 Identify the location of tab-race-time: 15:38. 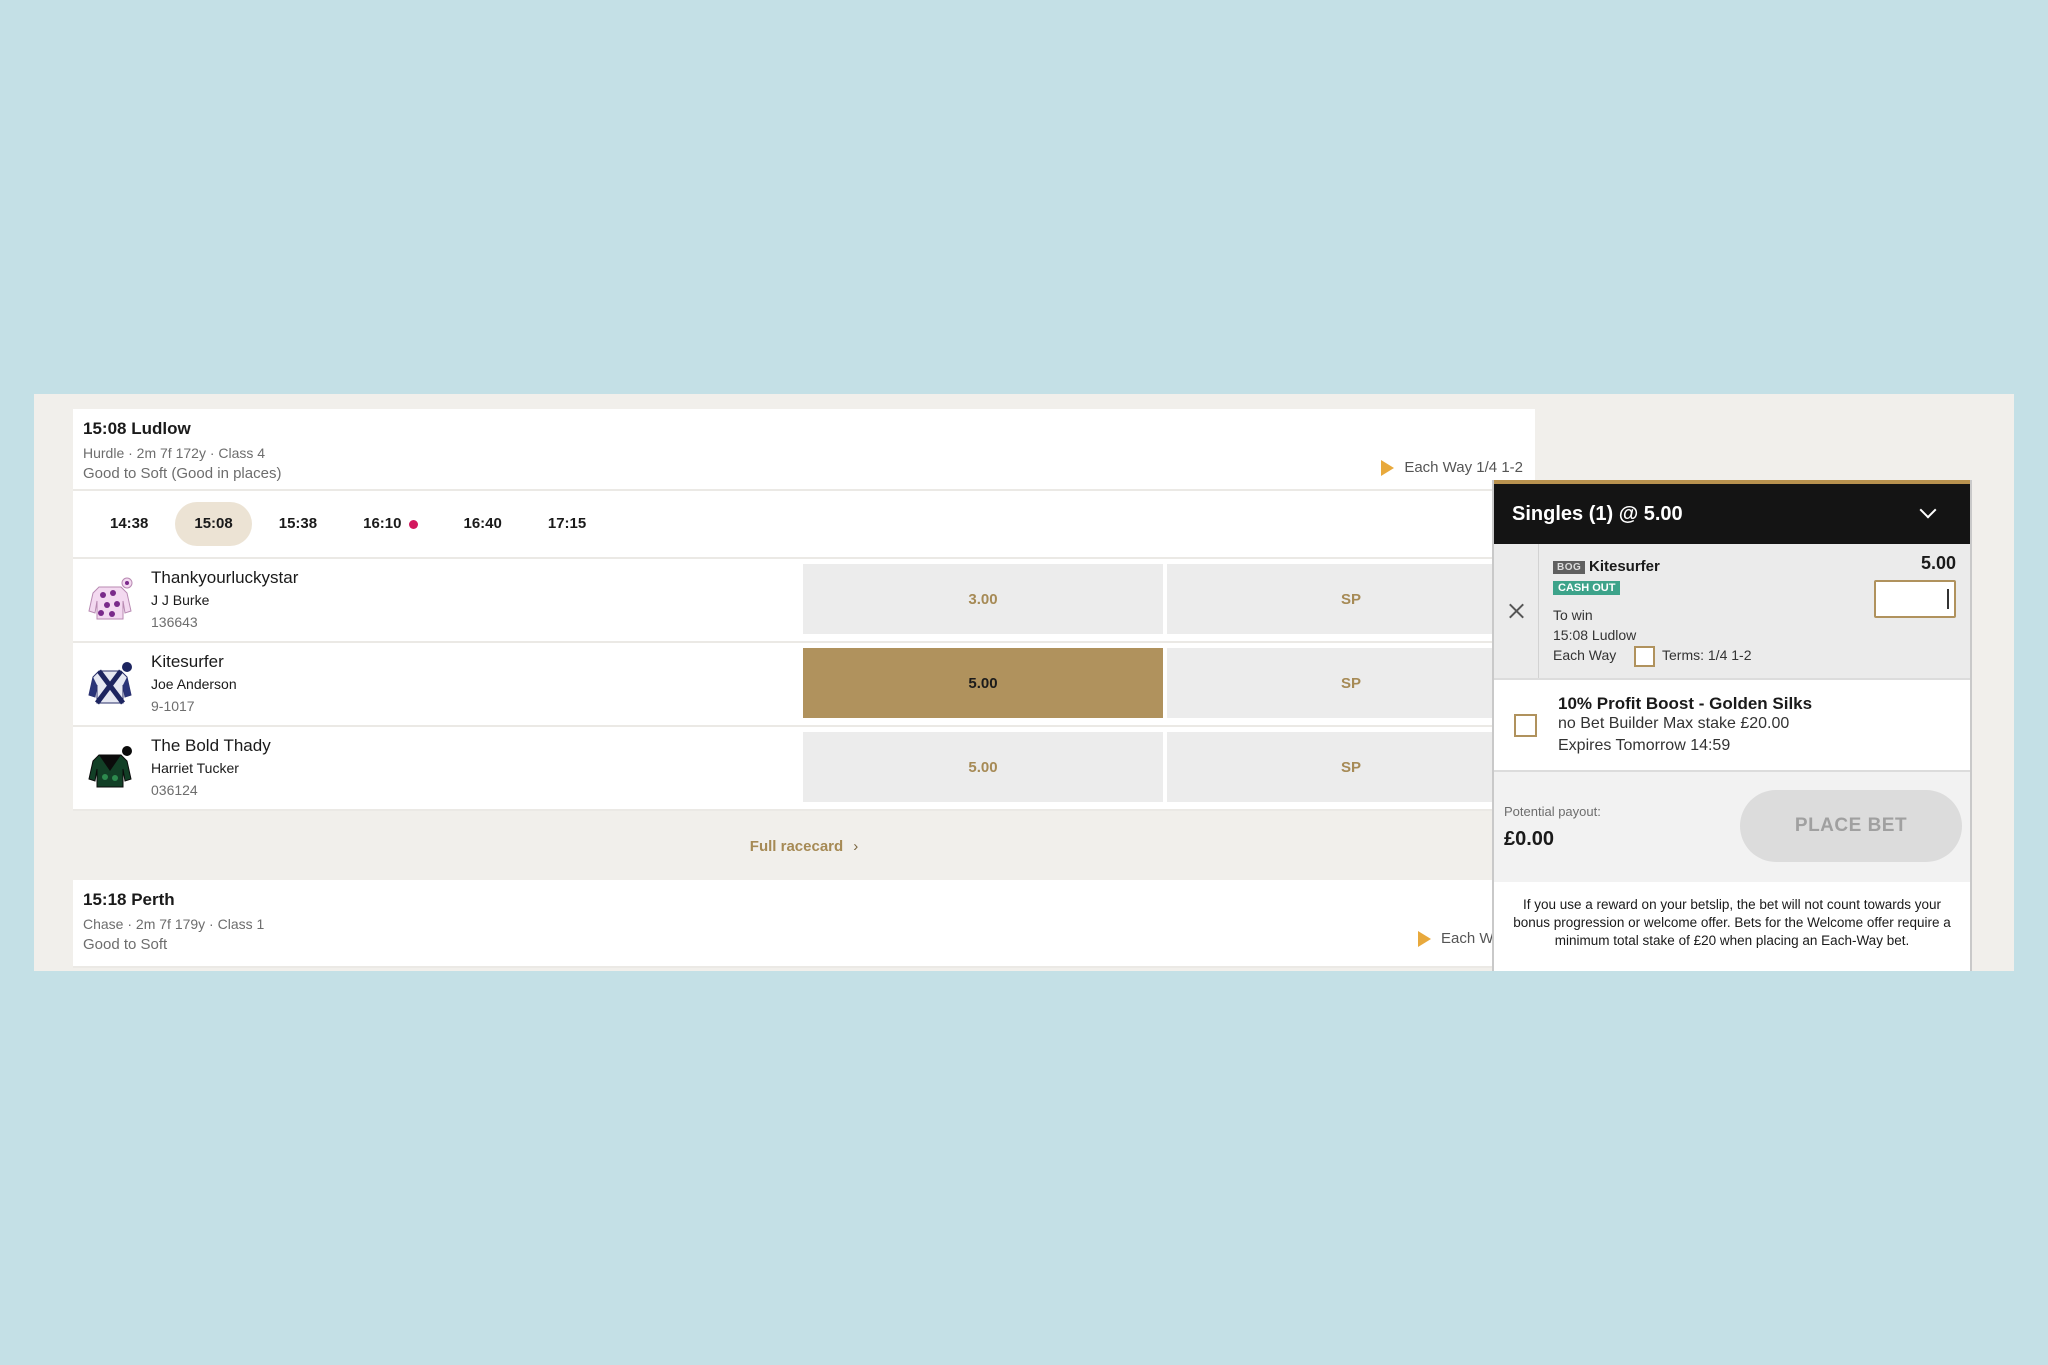
(298, 524).